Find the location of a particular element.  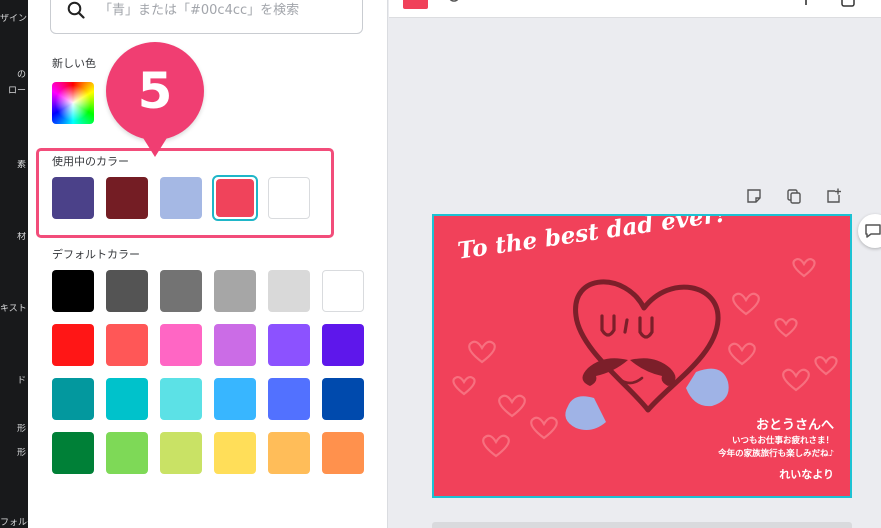

rail-item-shape: 形 is located at coordinates (14, 429).